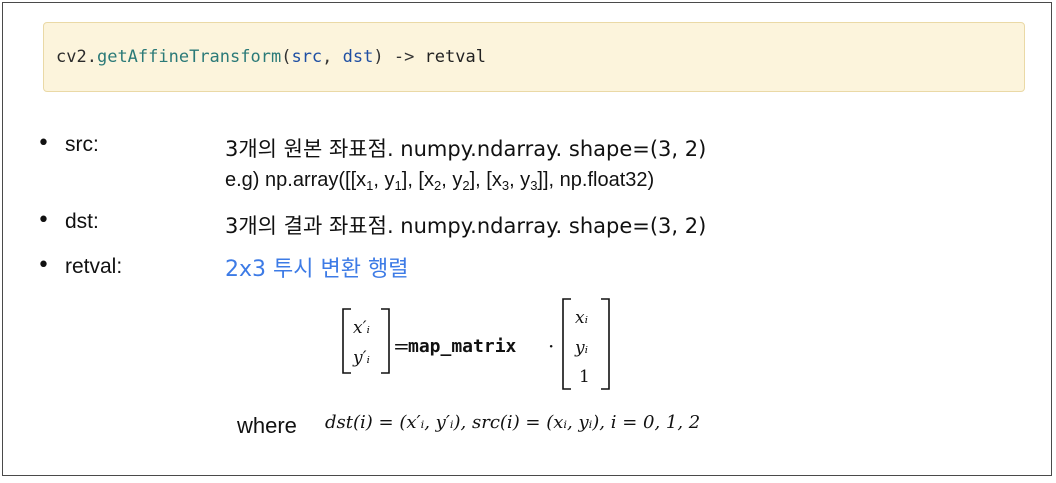 Image resolution: width=1056 pixels, height=483 pixels. Describe the element at coordinates (358, 57) in the screenshot. I see `code-arg-dst: dst` at that location.